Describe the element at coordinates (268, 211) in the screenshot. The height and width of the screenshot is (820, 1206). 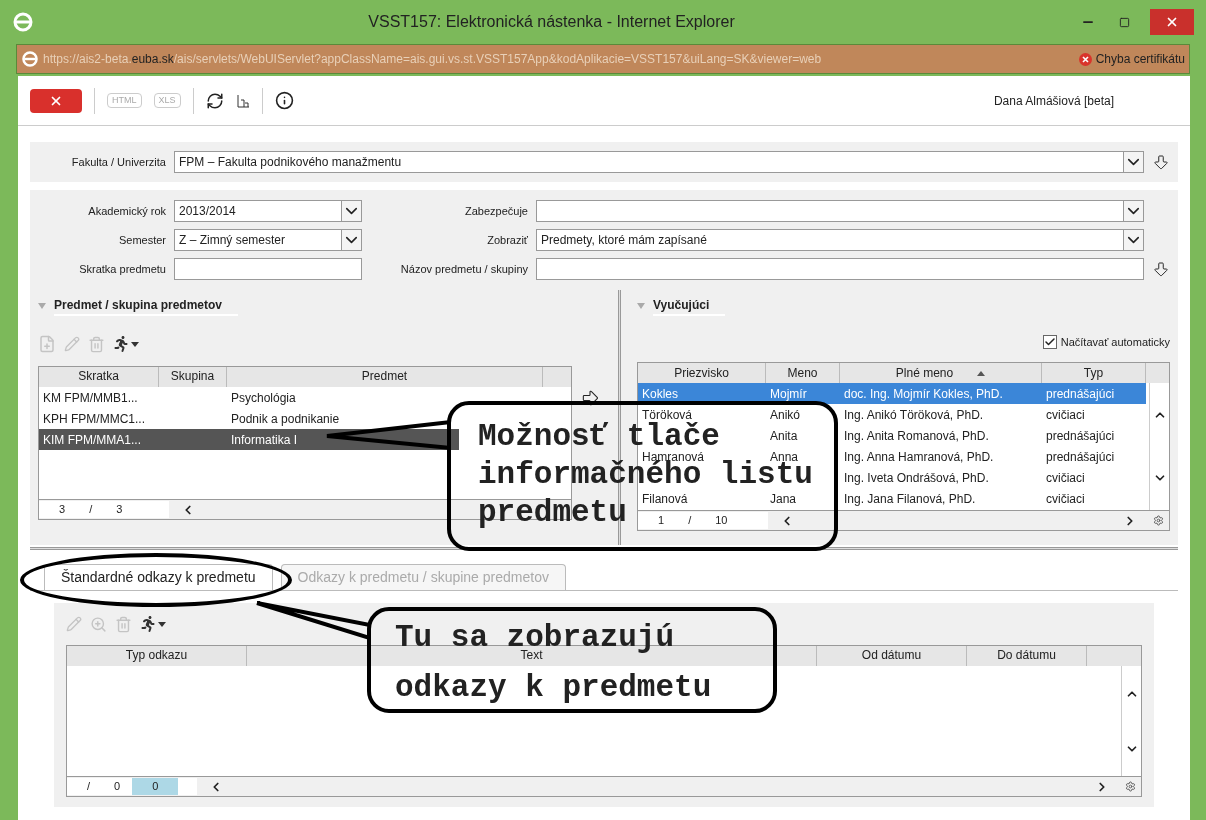
I see `dropdown-field: 2013/2014` at that location.